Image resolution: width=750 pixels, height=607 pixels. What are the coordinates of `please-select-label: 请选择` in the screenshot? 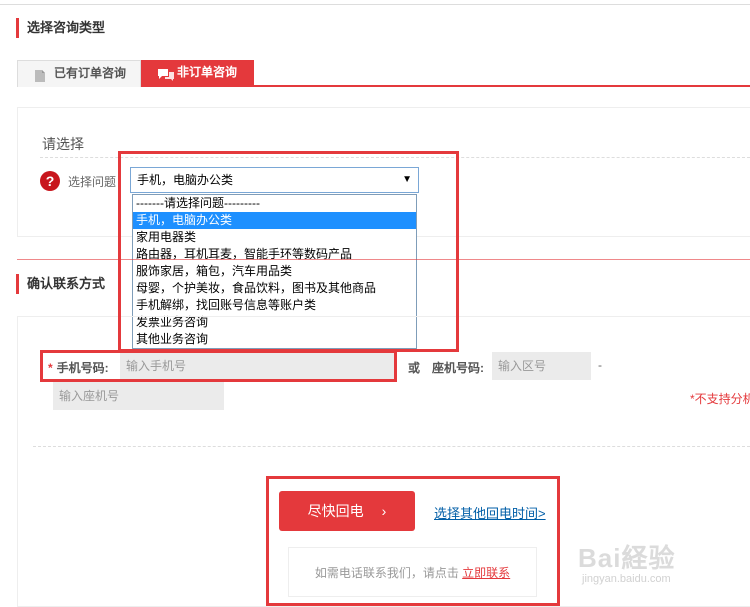 It's located at (63, 144).